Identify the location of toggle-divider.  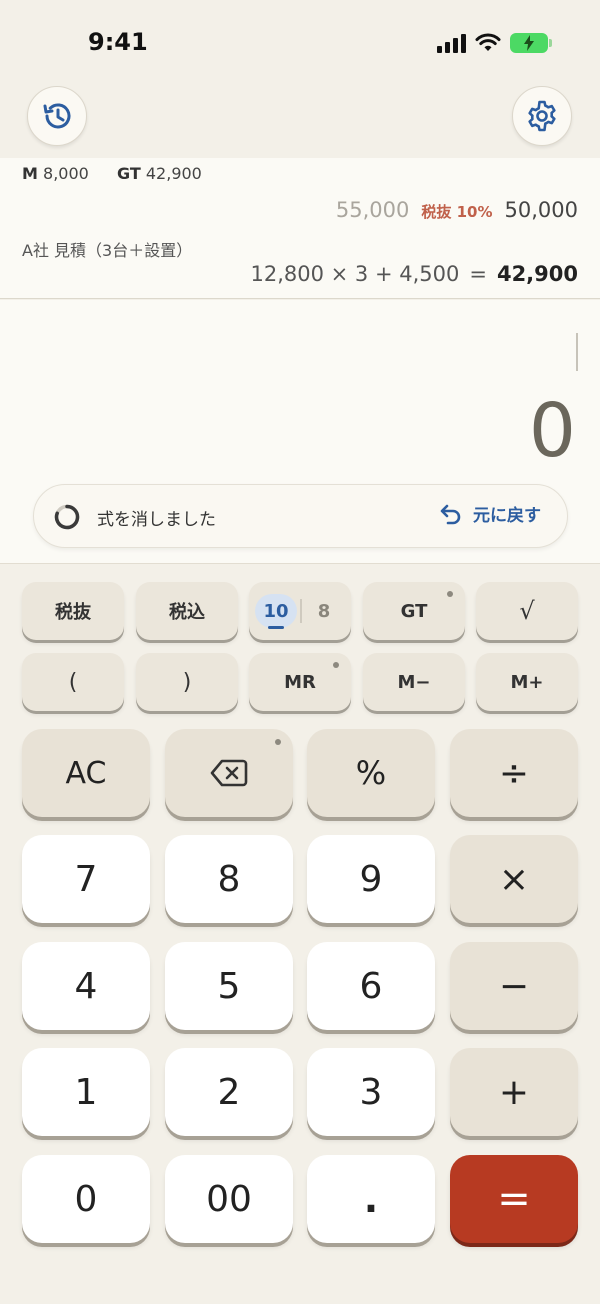
(301, 611).